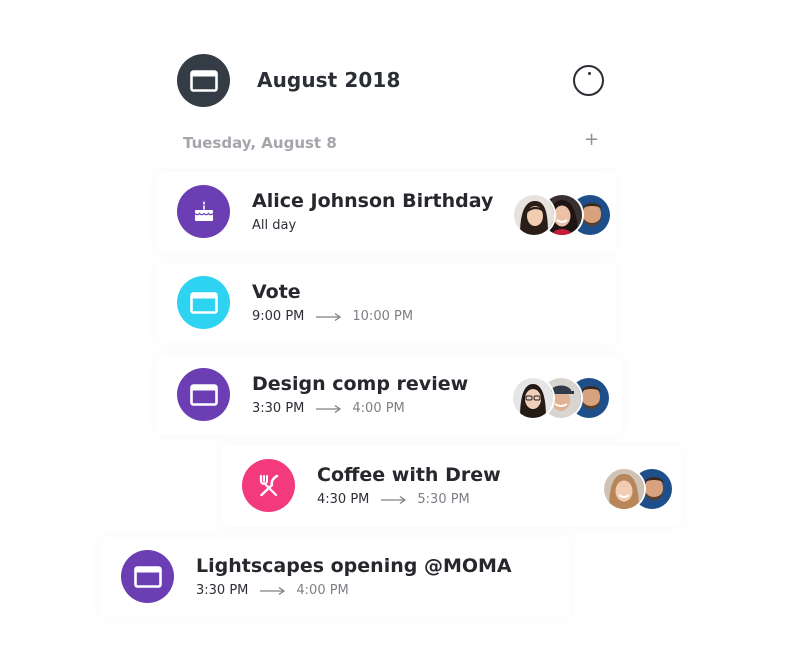 This screenshot has width=798, height=654. Describe the element at coordinates (203, 211) in the screenshot. I see `cake-icon` at that location.